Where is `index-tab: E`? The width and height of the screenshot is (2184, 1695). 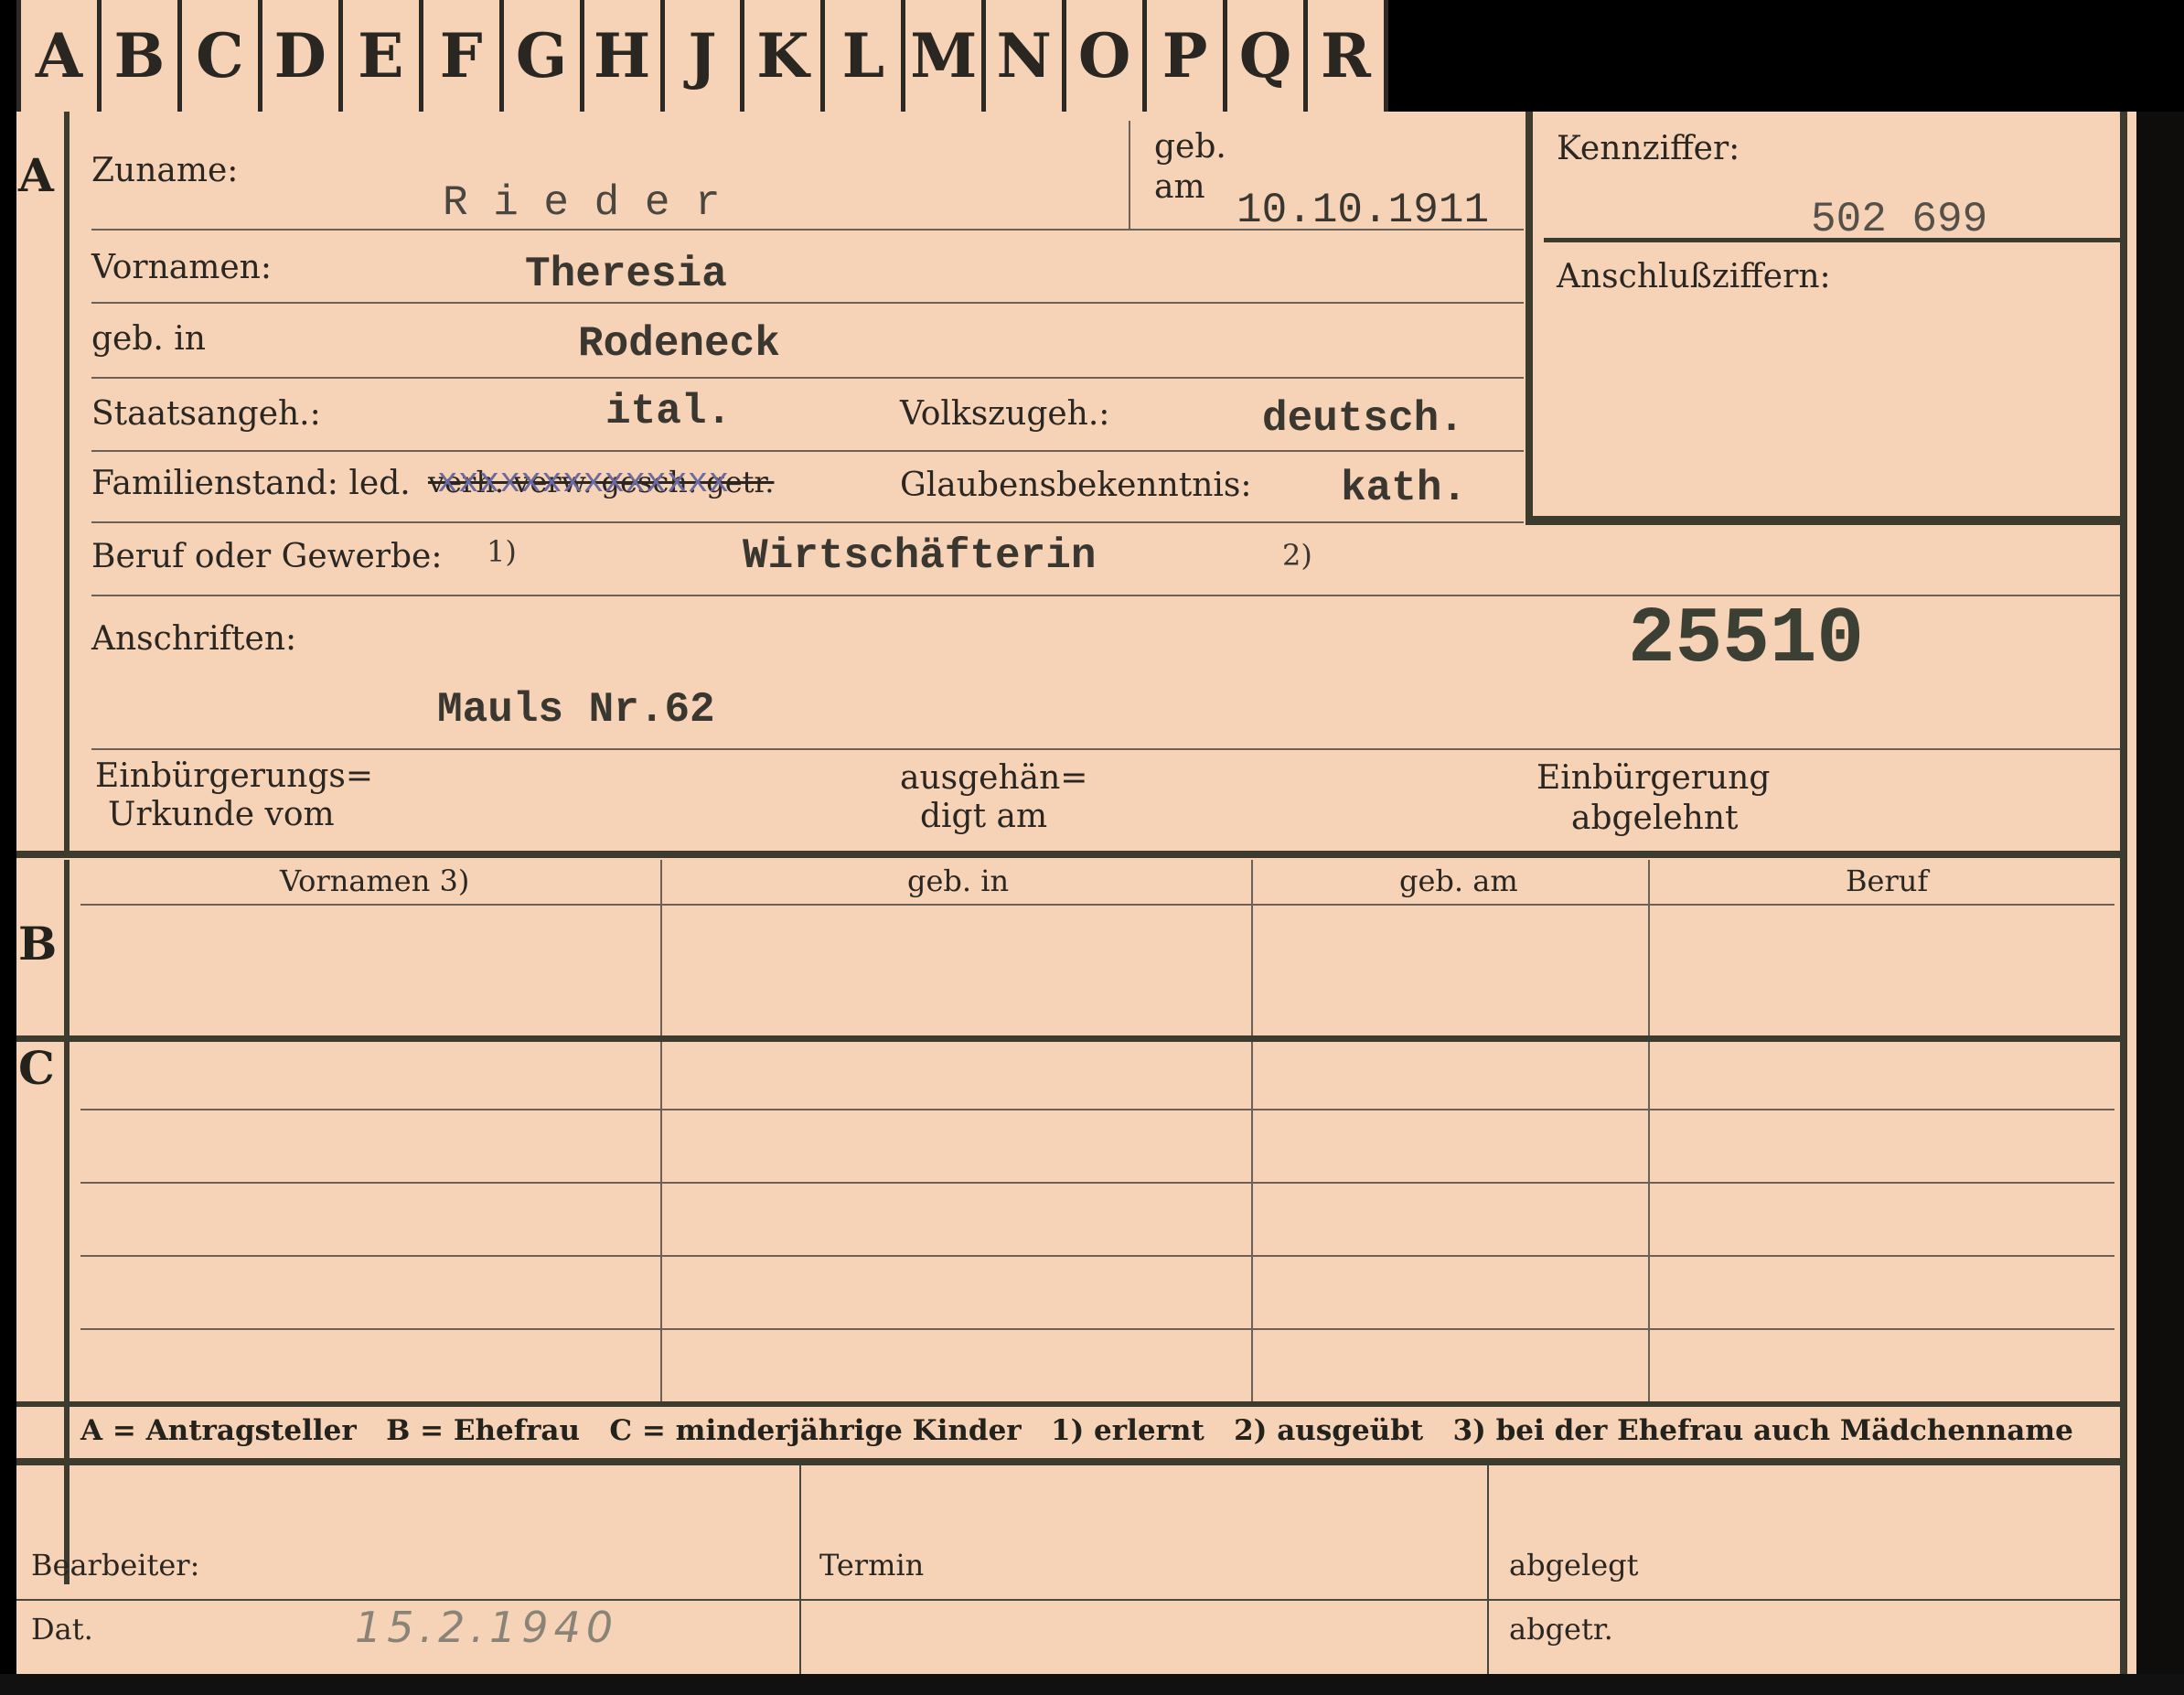
index-tab: E is located at coordinates (382, 56).